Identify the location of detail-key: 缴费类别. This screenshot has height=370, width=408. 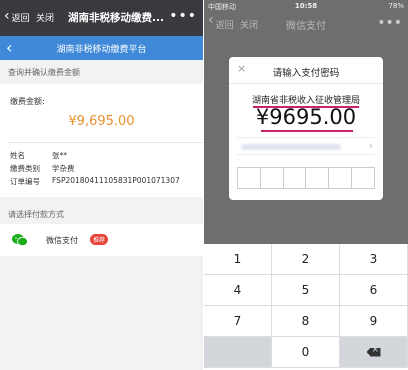
(25, 168).